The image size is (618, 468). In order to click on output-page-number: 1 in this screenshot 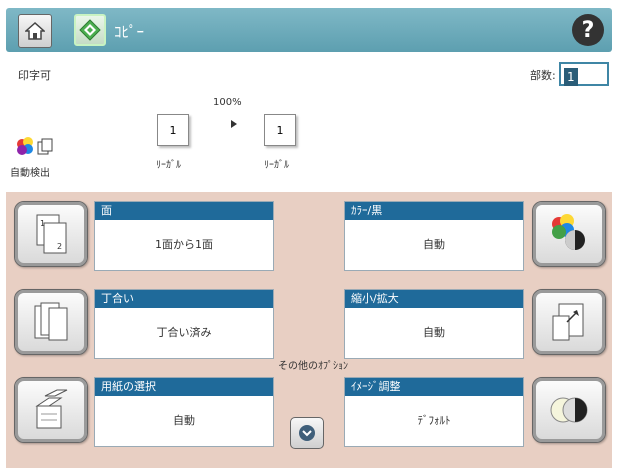, I will do `click(280, 130)`.